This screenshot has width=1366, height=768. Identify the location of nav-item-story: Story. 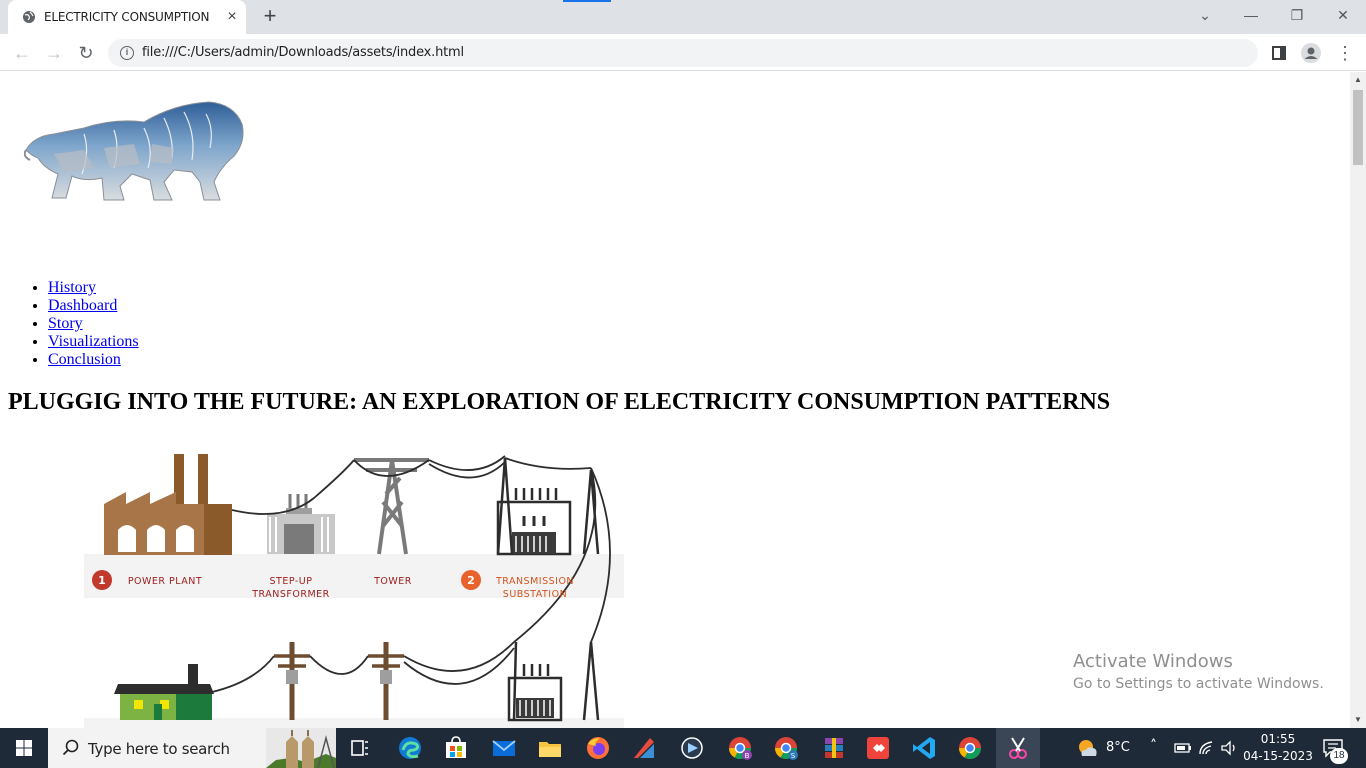
(93, 324).